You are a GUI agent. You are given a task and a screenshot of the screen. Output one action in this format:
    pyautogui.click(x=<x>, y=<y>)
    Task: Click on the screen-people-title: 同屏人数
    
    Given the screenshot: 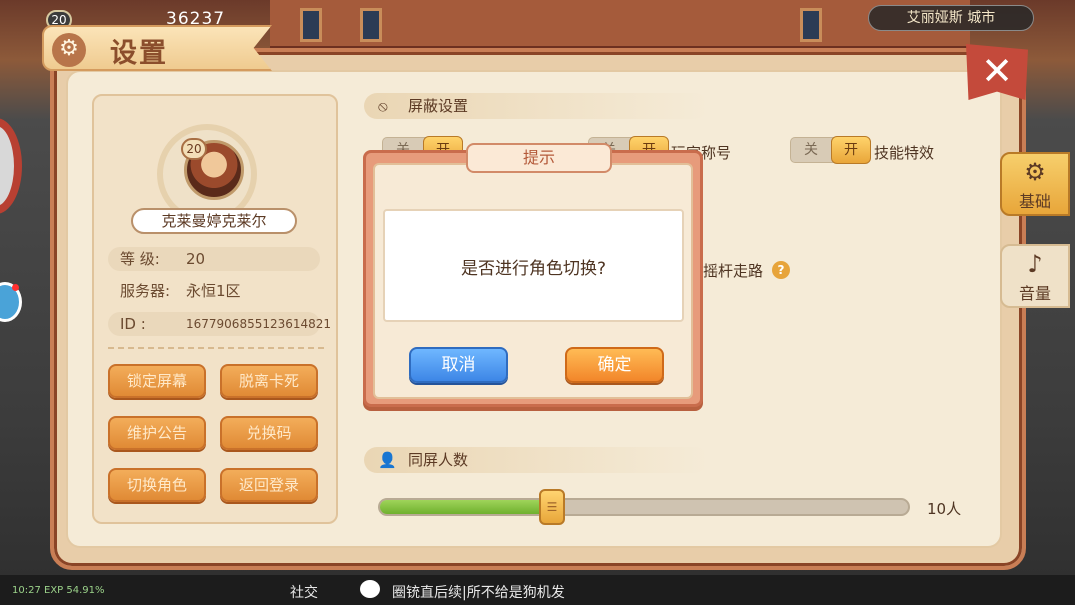 What is the action you would take?
    pyautogui.click(x=438, y=460)
    